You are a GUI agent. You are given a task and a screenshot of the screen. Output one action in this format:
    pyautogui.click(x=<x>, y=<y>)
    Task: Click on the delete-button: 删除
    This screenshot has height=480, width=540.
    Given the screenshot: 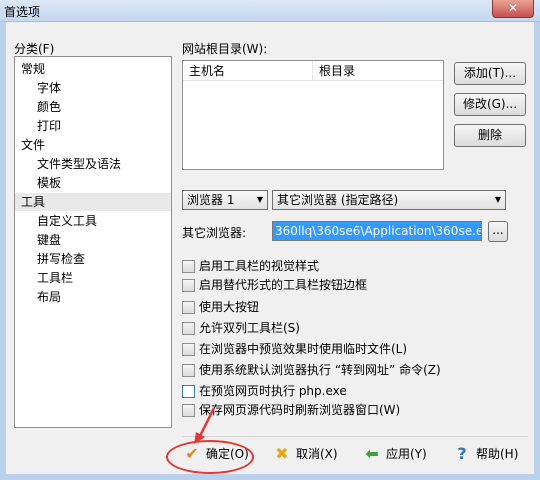 What is the action you would take?
    pyautogui.click(x=490, y=135)
    